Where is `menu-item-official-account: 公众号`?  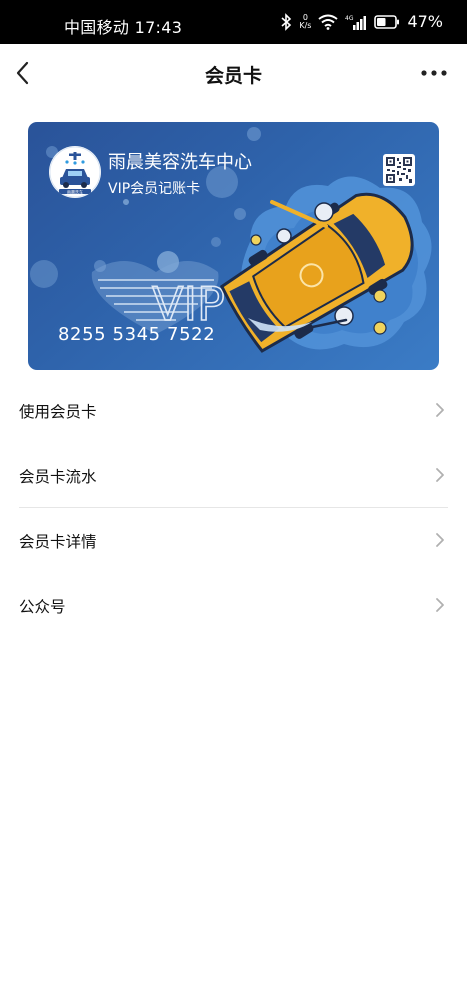 menu-item-official-account: 公众号 is located at coordinates (233, 605).